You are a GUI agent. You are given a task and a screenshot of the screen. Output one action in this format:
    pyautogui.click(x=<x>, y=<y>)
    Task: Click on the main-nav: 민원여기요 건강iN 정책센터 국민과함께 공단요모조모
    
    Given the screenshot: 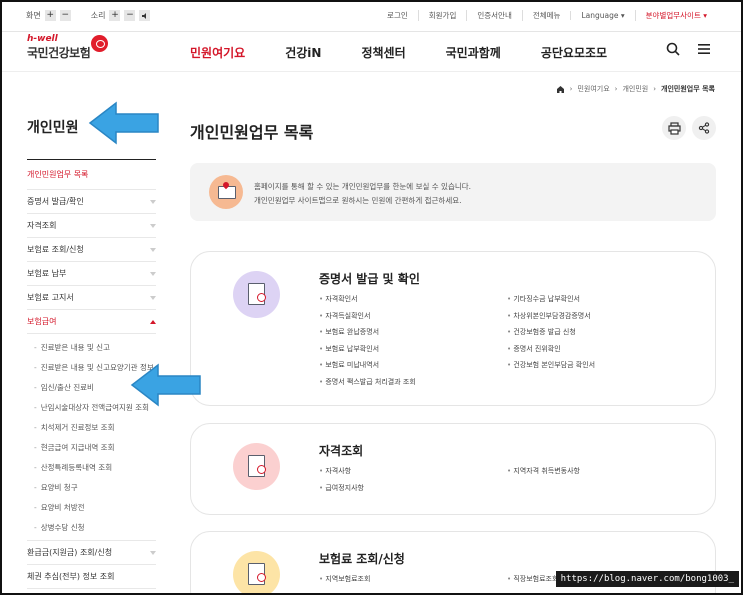 What is the action you would take?
    pyautogui.click(x=418, y=52)
    